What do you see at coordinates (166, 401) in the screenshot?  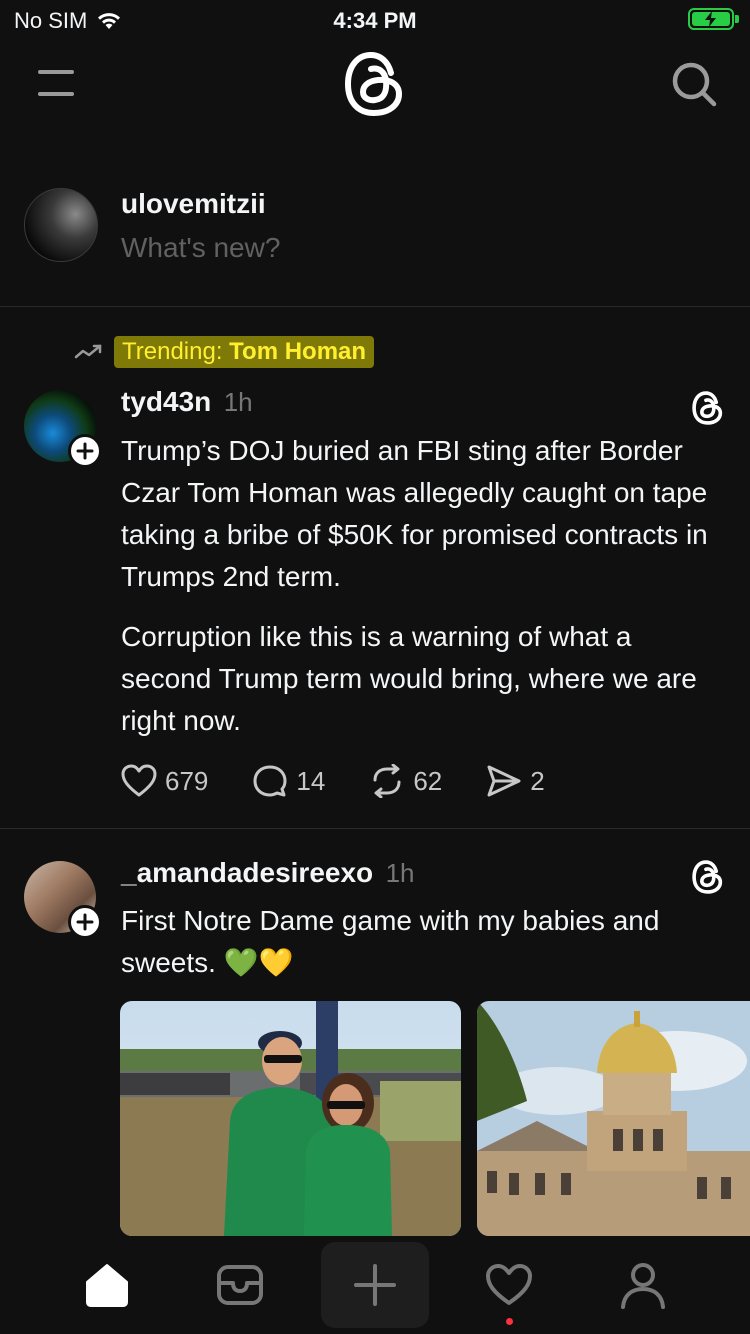 I see `post-username: tyd43n` at bounding box center [166, 401].